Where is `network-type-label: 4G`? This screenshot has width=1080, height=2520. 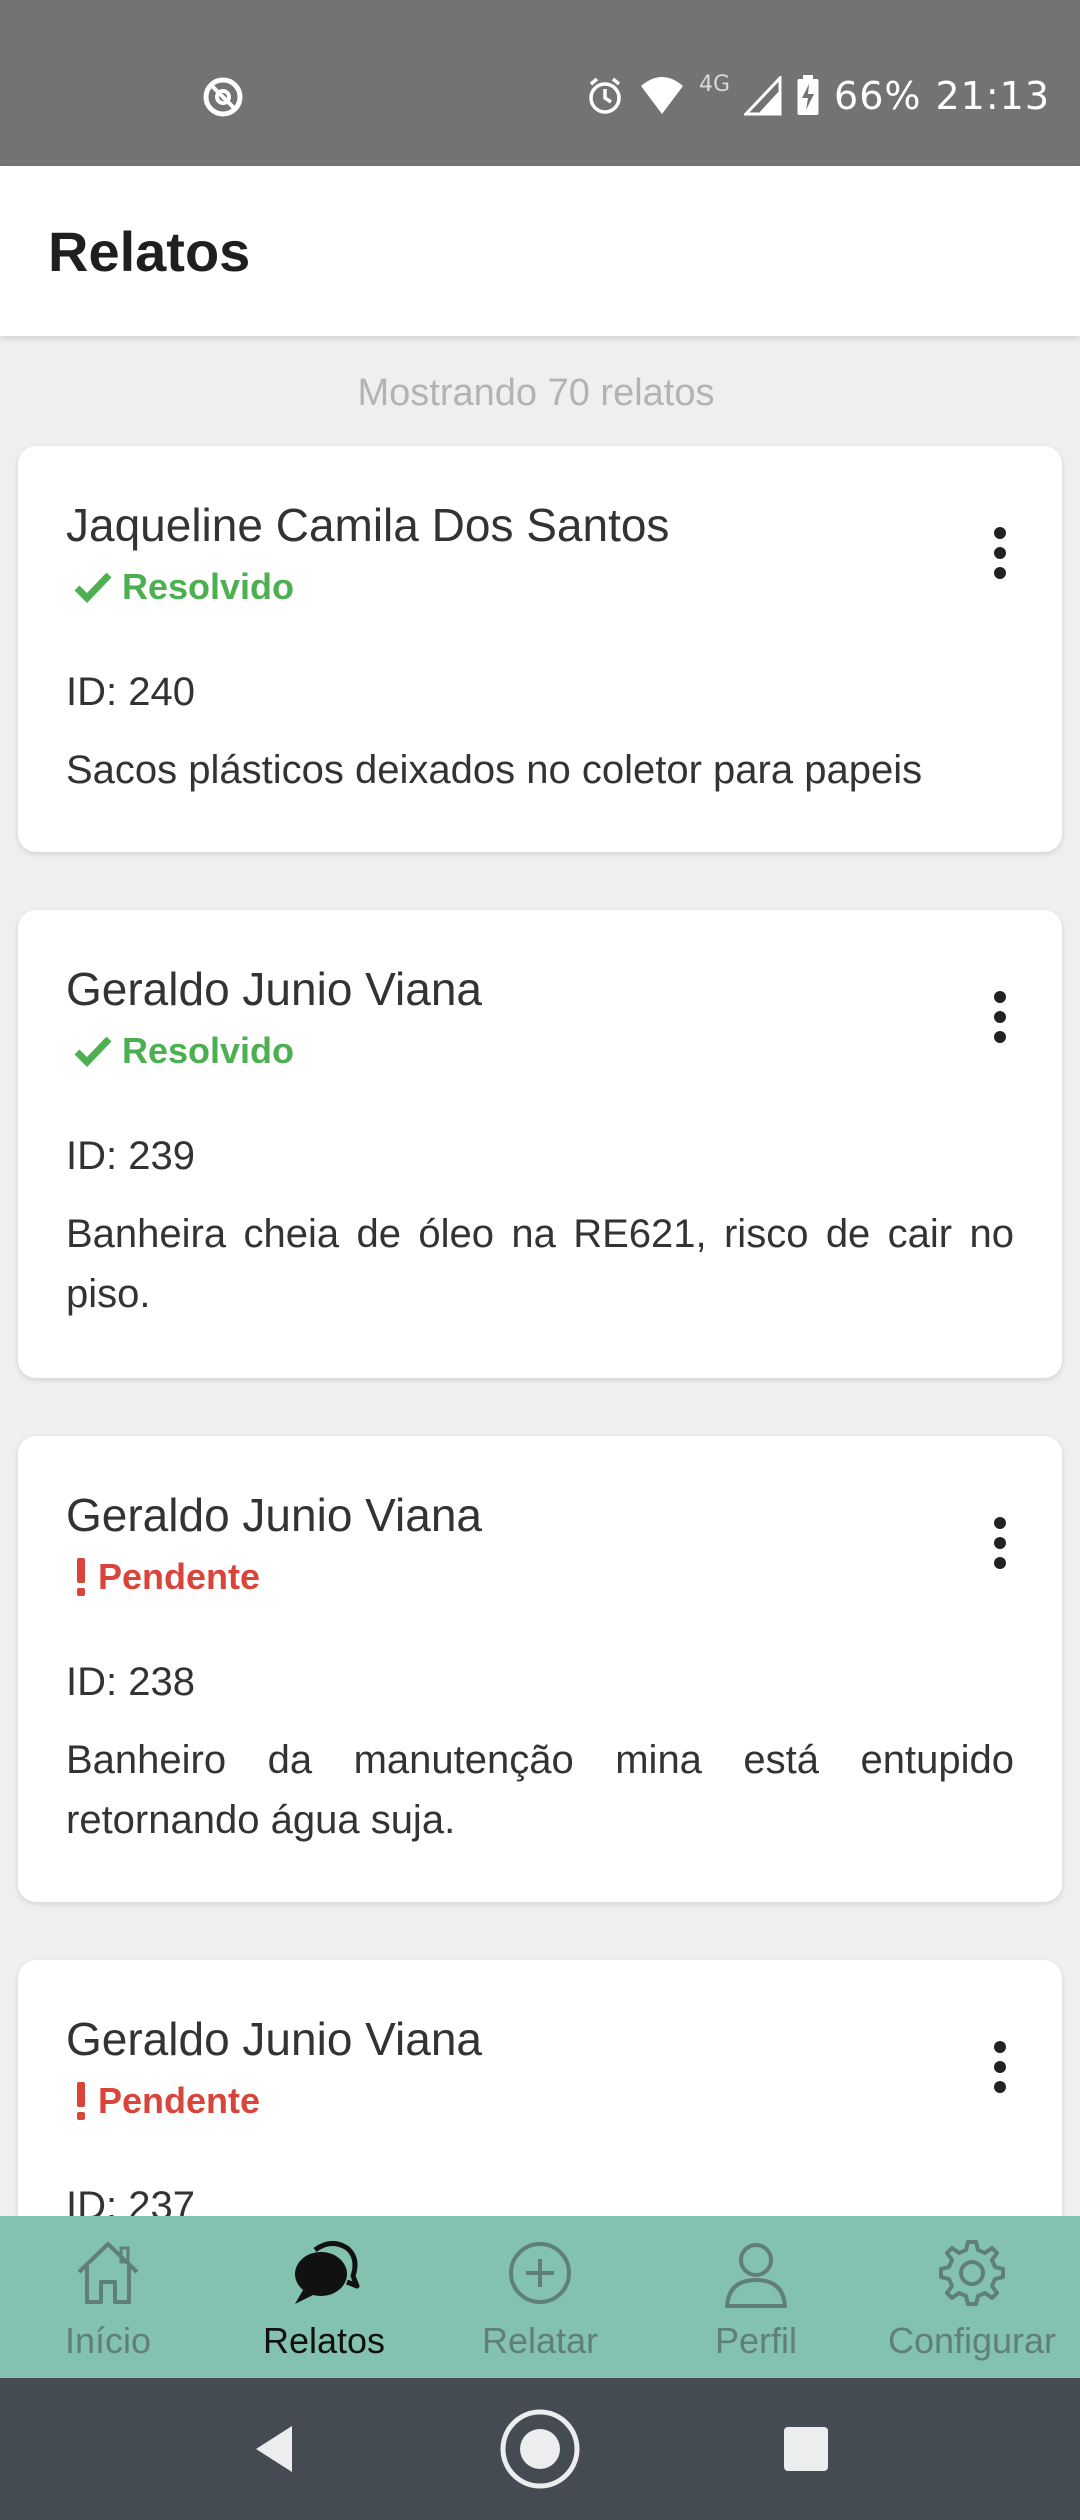 network-type-label: 4G is located at coordinates (714, 84).